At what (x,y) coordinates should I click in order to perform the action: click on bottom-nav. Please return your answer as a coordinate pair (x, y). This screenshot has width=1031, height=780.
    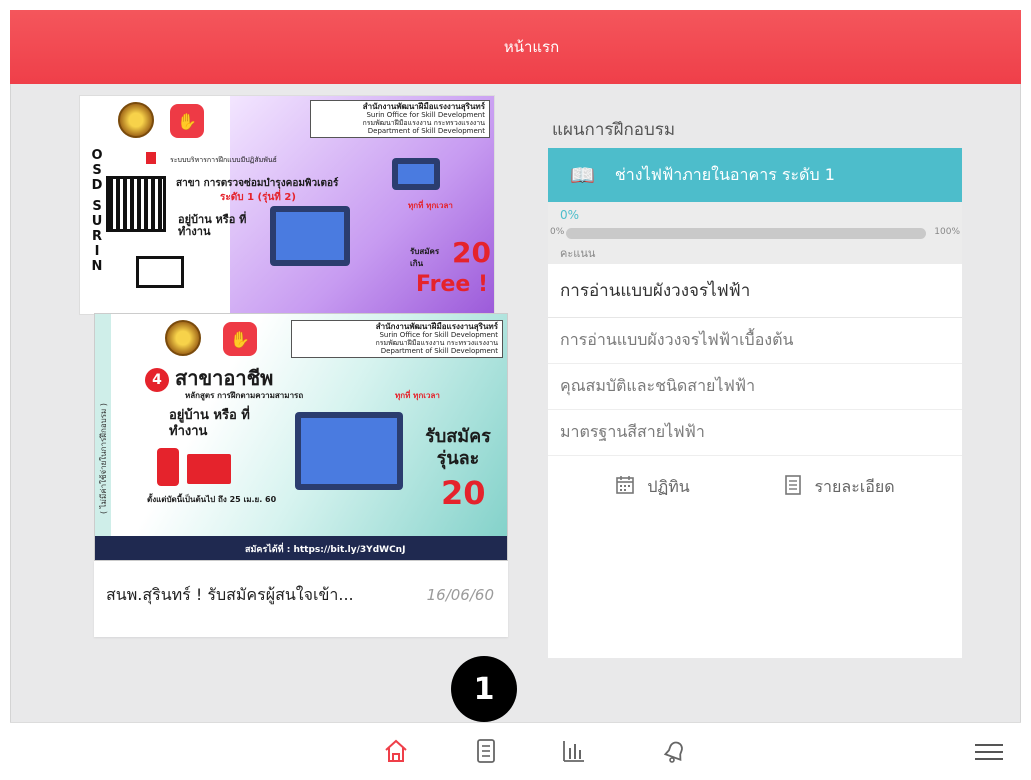
    Looking at the image, I should click on (515, 751).